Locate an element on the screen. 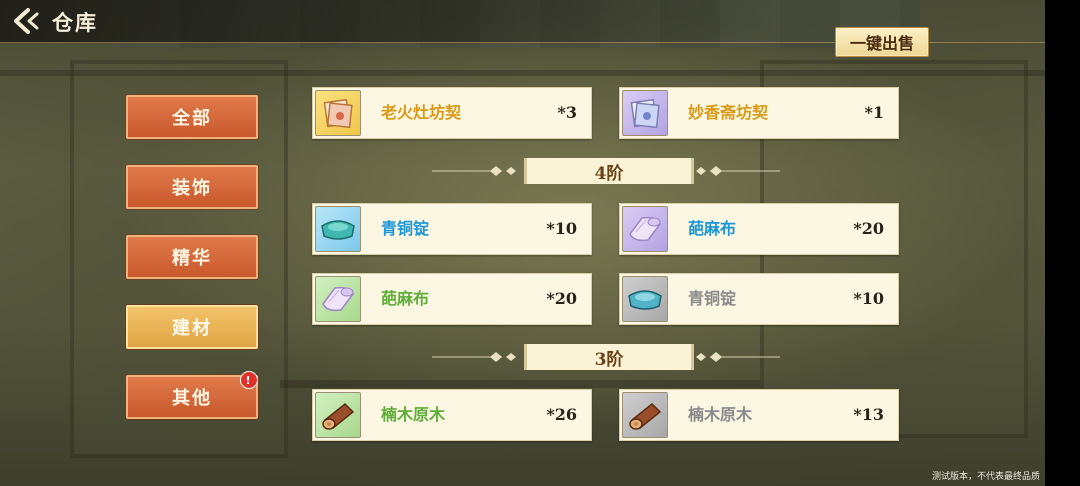  item-card: 妙香斋坊契 *1 is located at coordinates (759, 113).